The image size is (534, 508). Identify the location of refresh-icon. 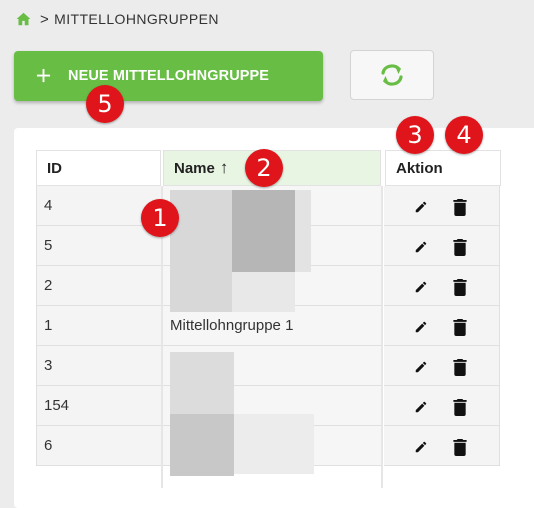
(392, 75).